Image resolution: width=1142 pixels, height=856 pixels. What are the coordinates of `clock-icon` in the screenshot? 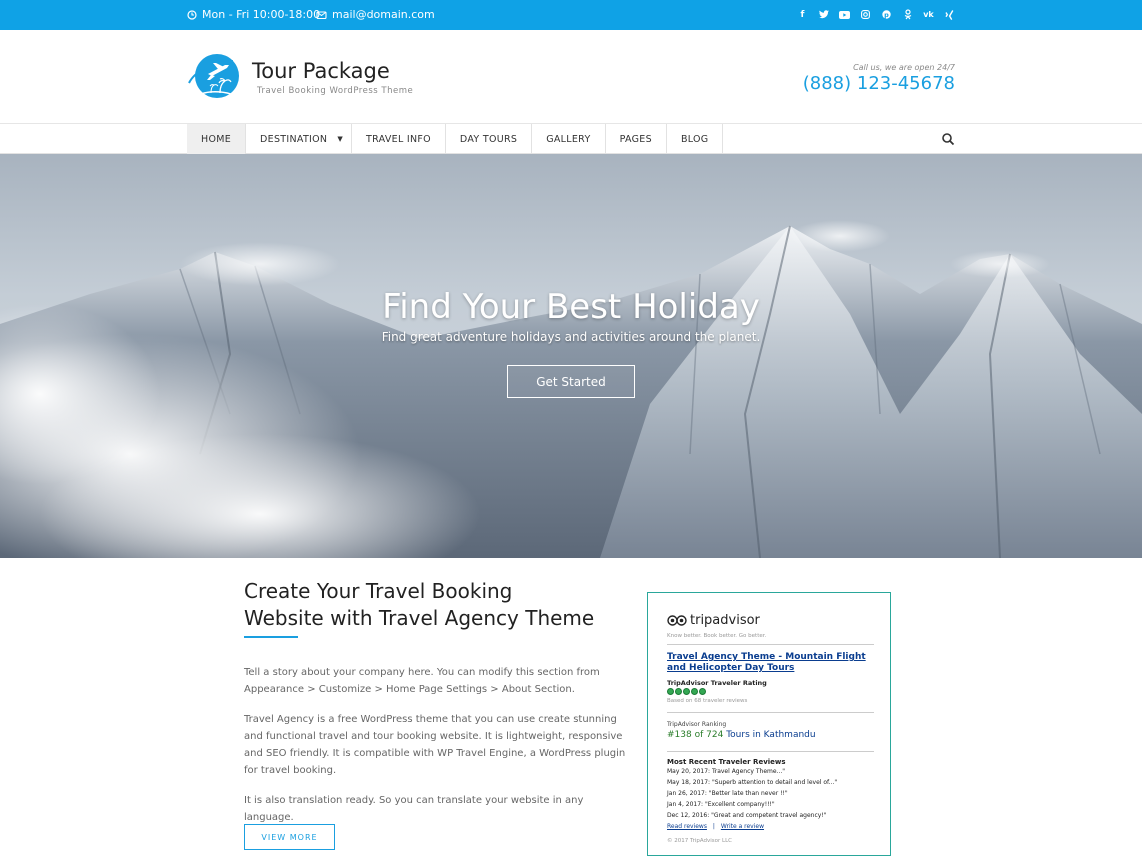 It's located at (192, 14).